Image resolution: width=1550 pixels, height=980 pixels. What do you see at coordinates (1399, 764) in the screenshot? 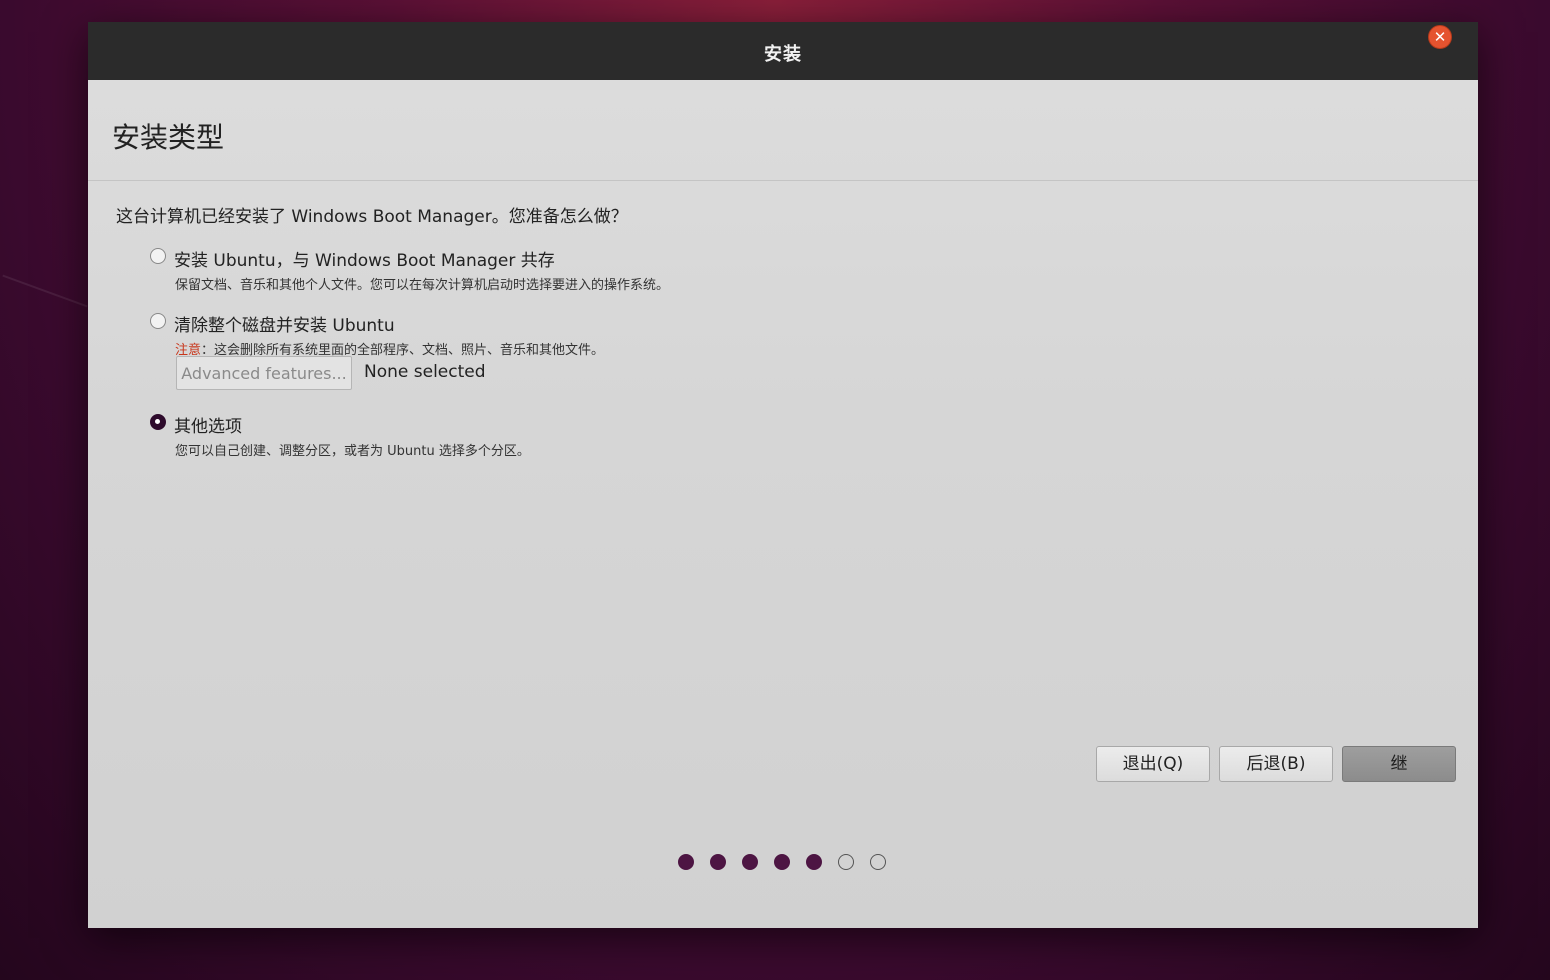
I see `continue-button: 继` at bounding box center [1399, 764].